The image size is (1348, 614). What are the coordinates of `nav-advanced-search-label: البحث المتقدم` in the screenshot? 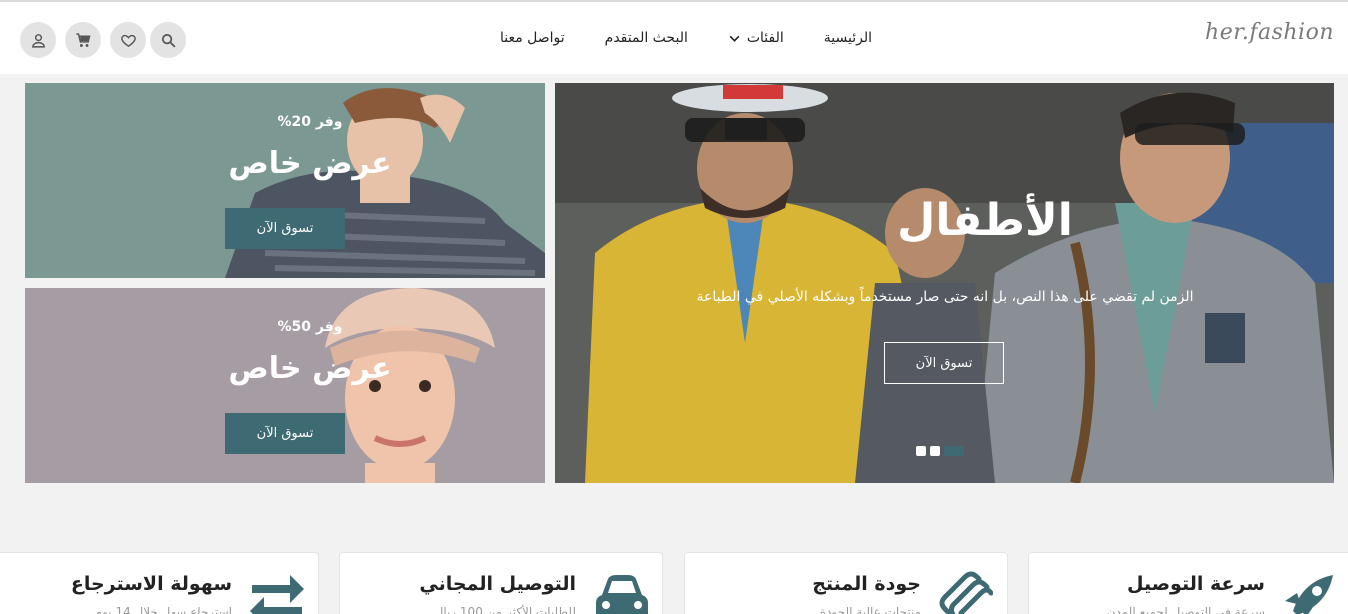 It's located at (646, 38).